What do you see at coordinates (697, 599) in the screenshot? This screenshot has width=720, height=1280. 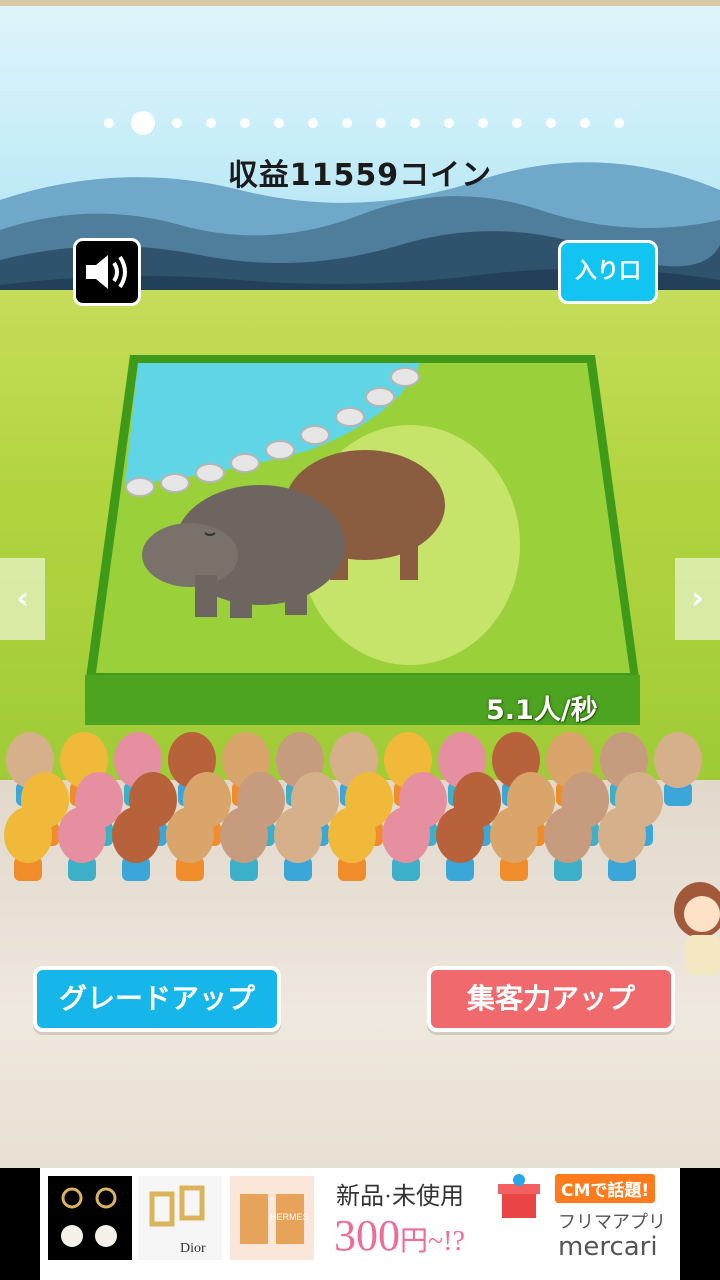 I see `next-enclosure-button: ›` at bounding box center [697, 599].